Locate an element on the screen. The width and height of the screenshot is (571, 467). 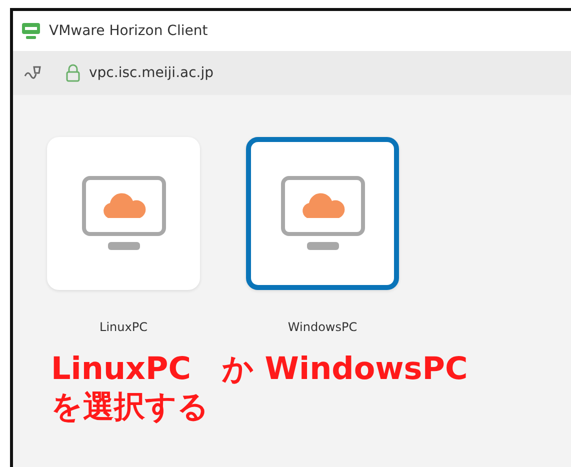
lock-icon is located at coordinates (73, 73).